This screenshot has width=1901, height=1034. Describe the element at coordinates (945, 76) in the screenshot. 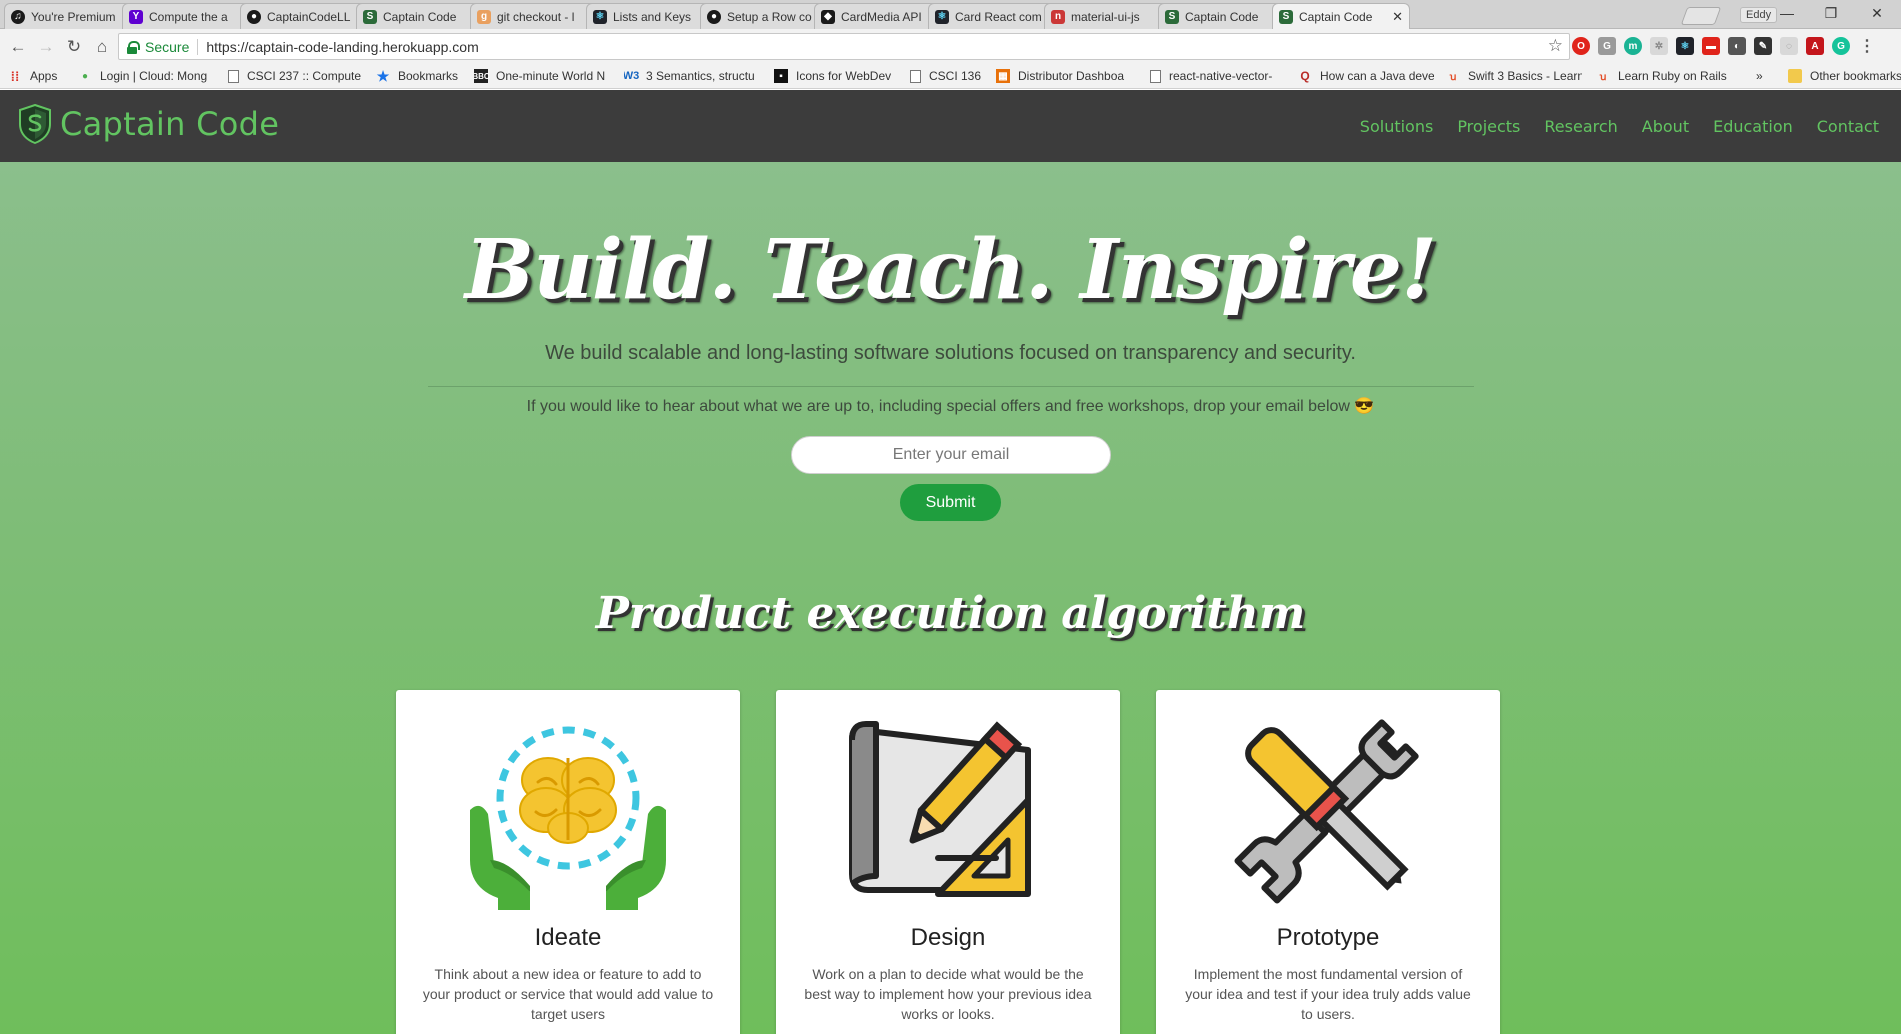

I see `bookmark-item: CSCI 136` at that location.